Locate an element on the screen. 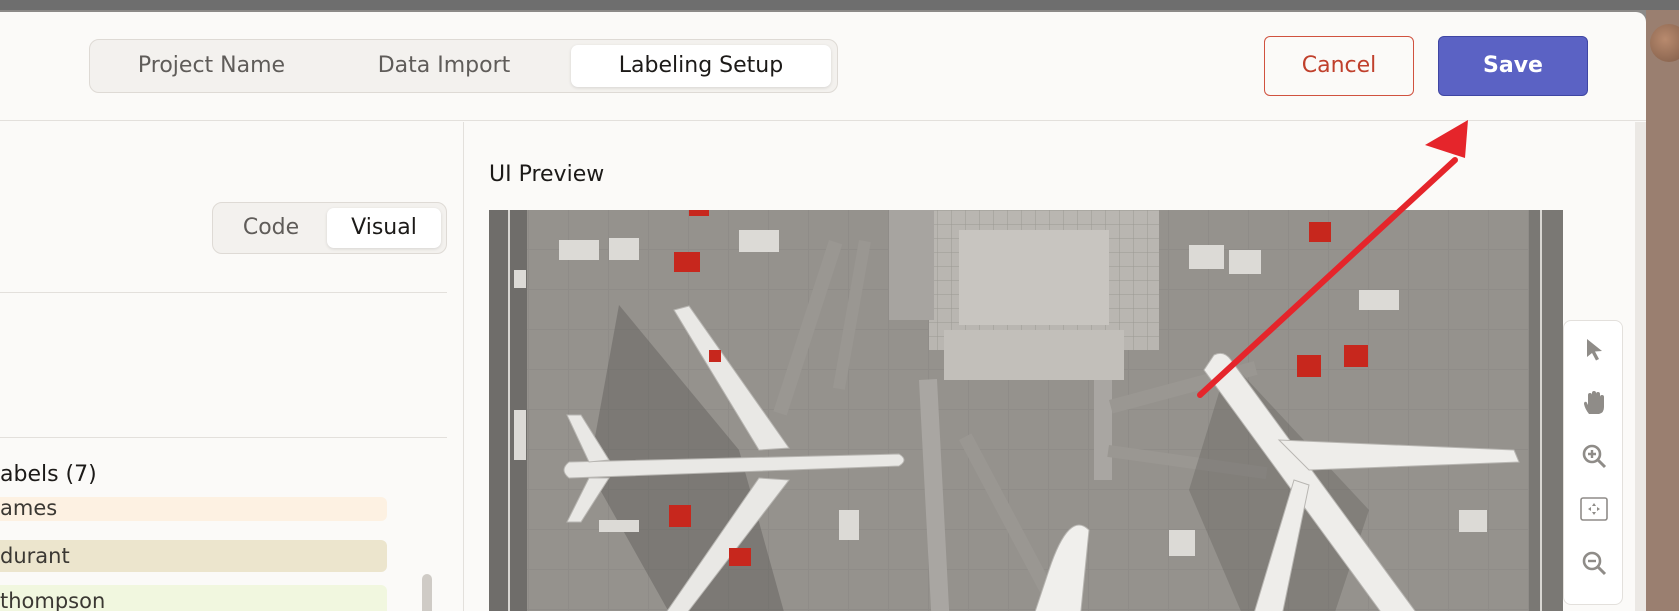  label-item: ames is located at coordinates (193, 509).